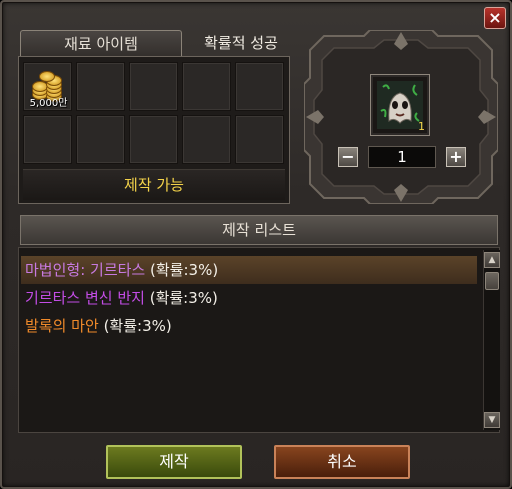  Describe the element at coordinates (342, 462) in the screenshot. I see `cancel-button: 취소` at that location.